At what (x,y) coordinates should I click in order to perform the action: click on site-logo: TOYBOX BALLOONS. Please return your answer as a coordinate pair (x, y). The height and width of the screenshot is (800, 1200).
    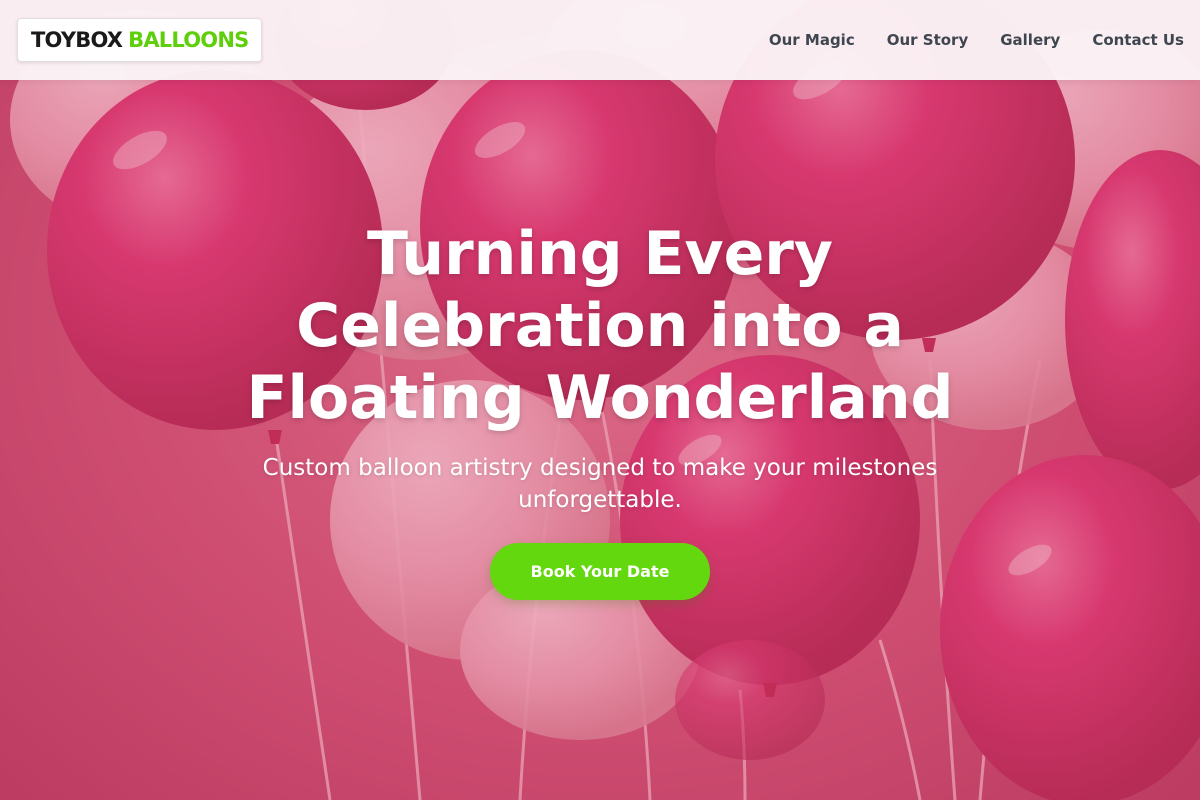
    Looking at the image, I should click on (140, 40).